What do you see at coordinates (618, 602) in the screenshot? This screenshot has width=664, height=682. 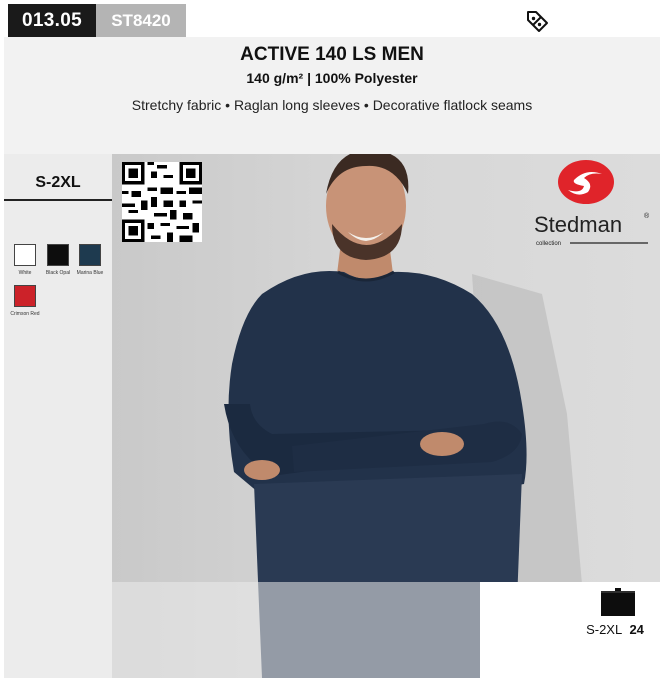 I see `carton-box-icon` at bounding box center [618, 602].